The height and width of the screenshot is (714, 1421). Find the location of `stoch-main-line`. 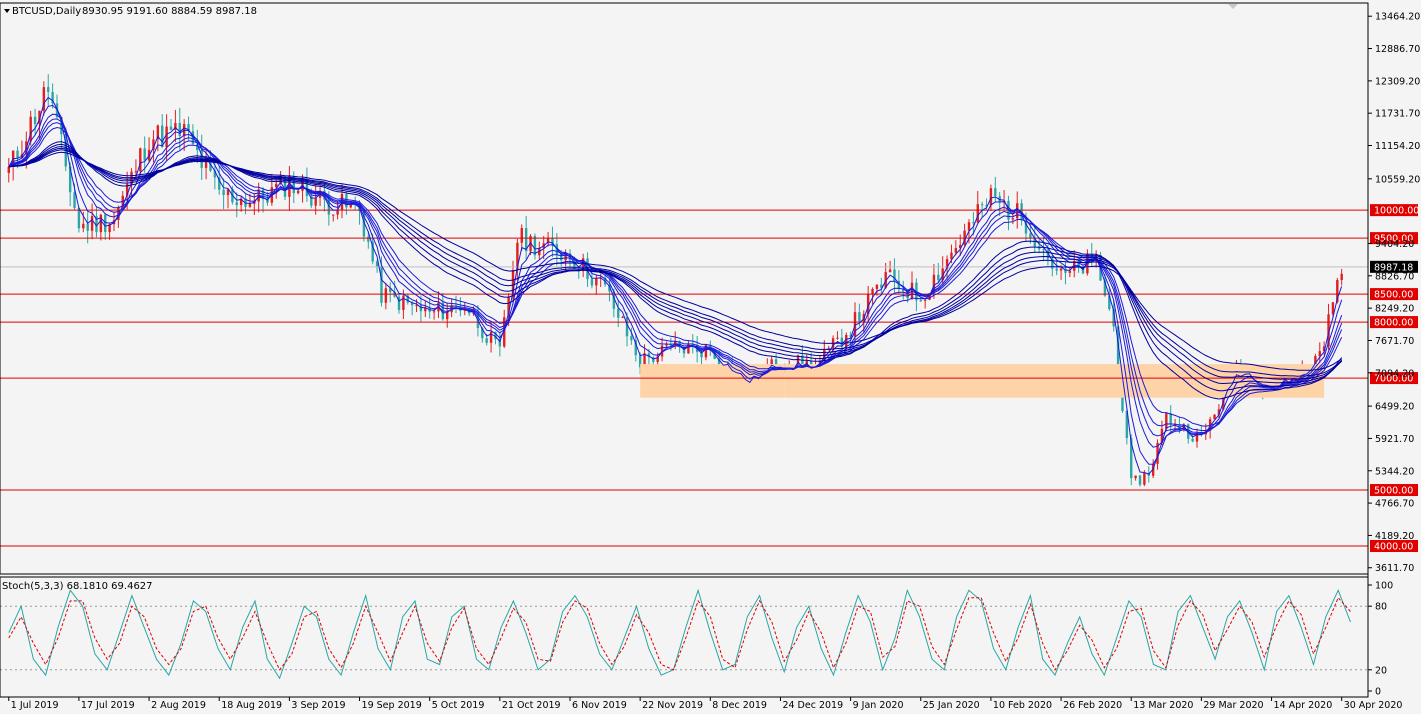

stoch-main-line is located at coordinates (679, 634).